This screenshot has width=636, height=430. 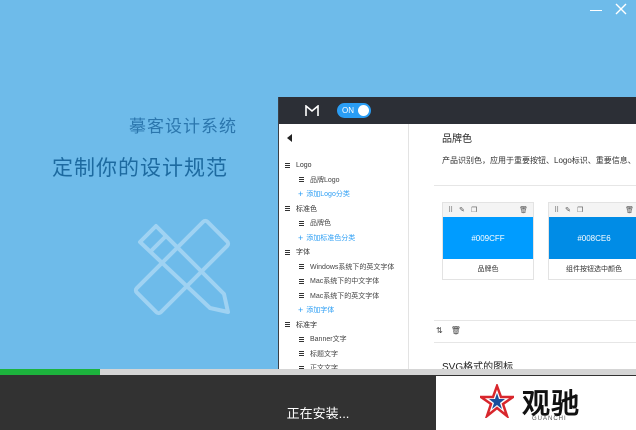 What do you see at coordinates (363, 110) in the screenshot?
I see `toggle-knob` at bounding box center [363, 110].